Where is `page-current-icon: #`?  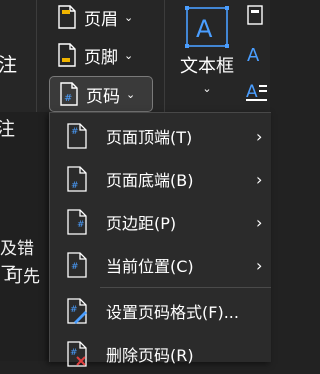
page-current-icon: # is located at coordinates (77, 265).